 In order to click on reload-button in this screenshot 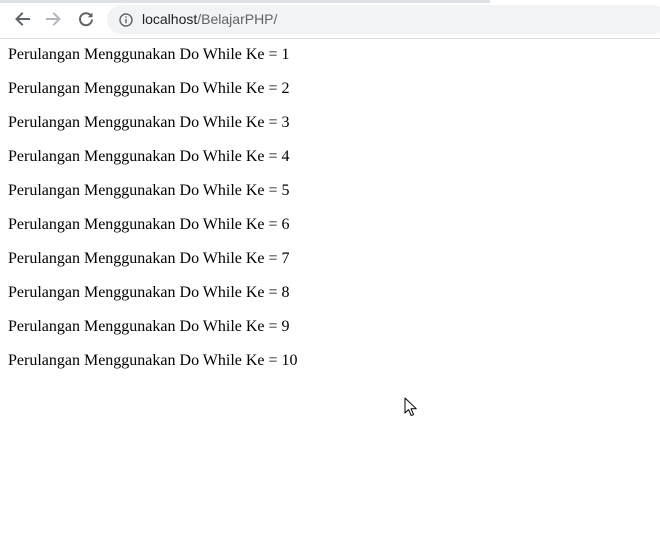, I will do `click(86, 19)`.